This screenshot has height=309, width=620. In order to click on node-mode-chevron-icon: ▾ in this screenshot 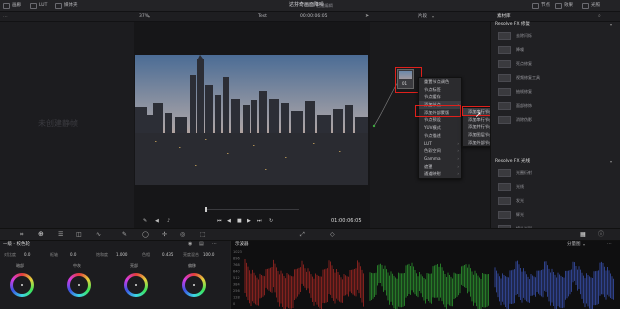, I will do `click(433, 17)`.